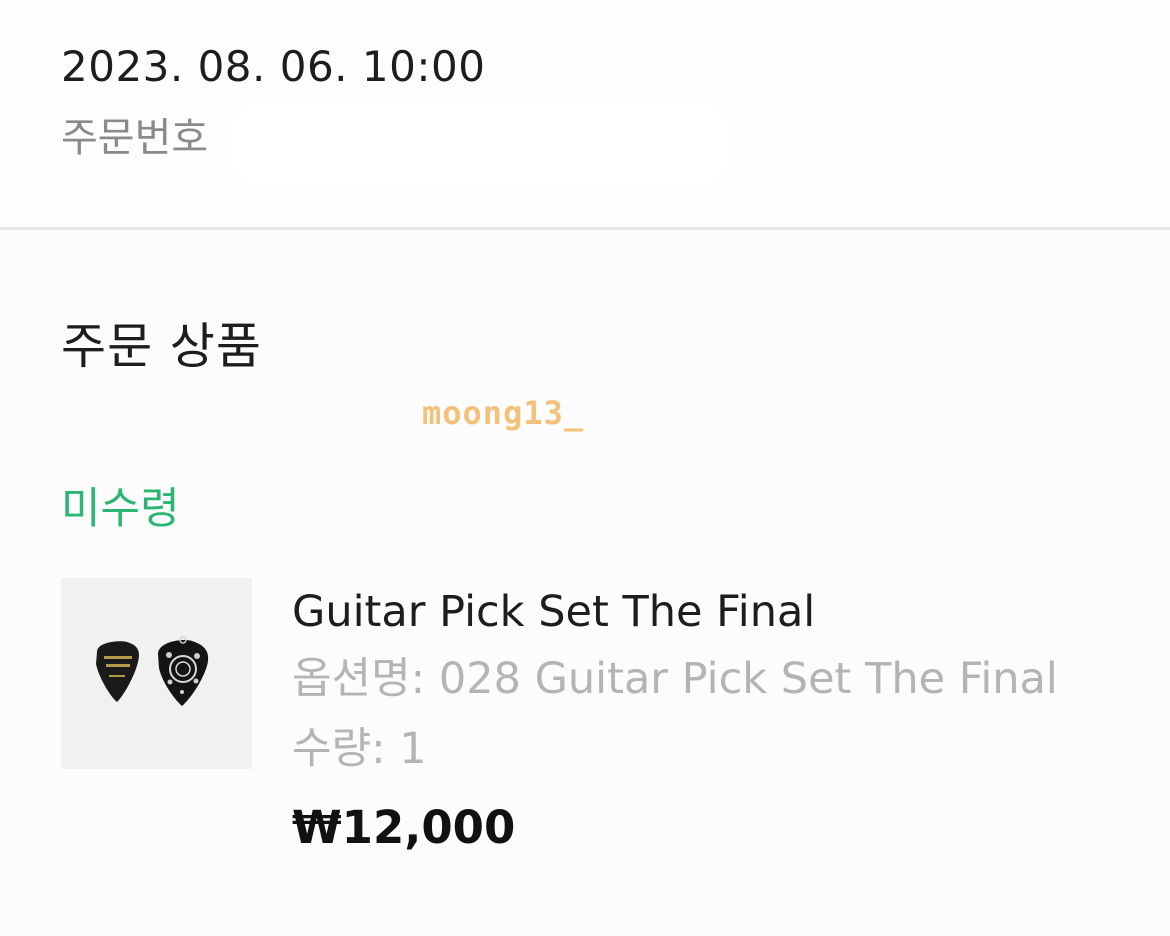 The image size is (1170, 936). What do you see at coordinates (675, 679) in the screenshot?
I see `product-option: 옵션명: 028 Guitar Pick Set The Final` at bounding box center [675, 679].